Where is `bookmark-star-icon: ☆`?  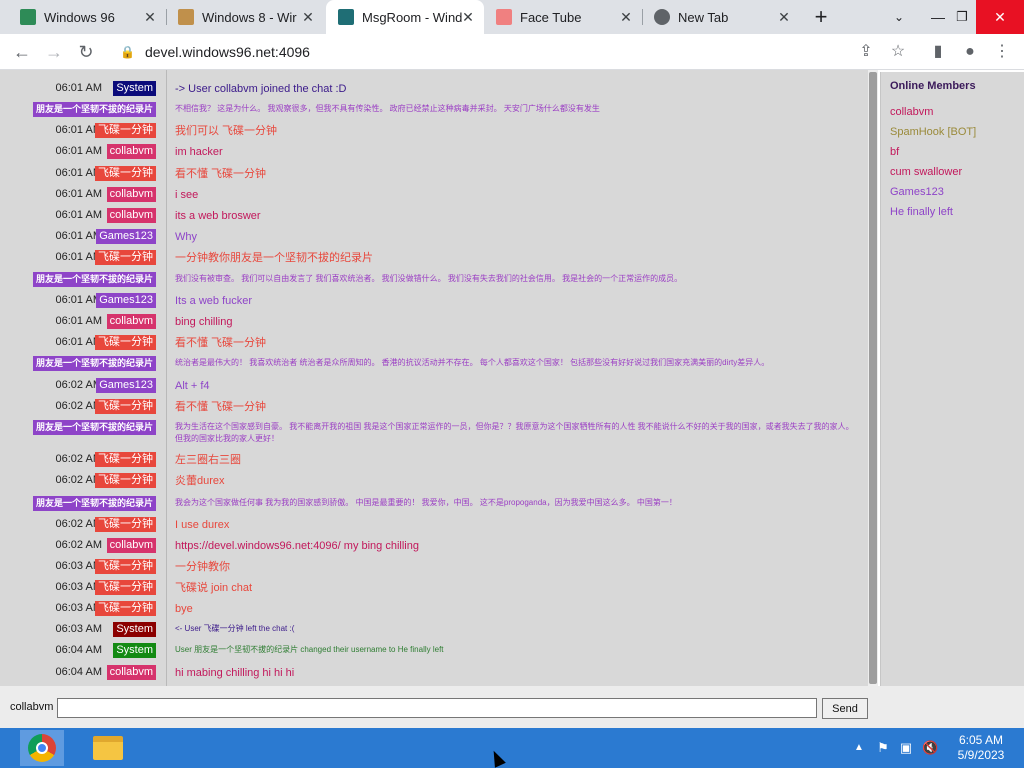
bookmark-star-icon: ☆ is located at coordinates (898, 52).